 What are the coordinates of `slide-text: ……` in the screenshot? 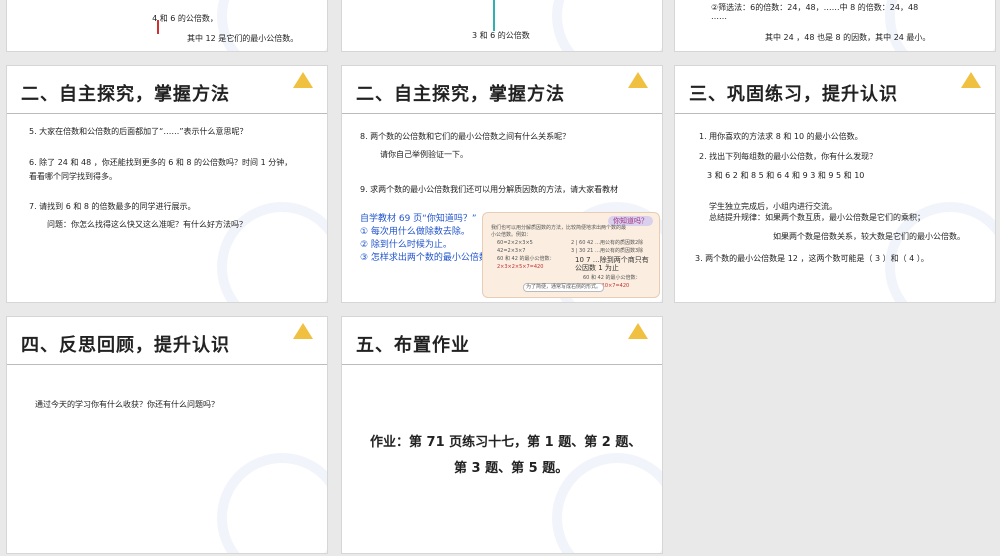 It's located at (719, 16).